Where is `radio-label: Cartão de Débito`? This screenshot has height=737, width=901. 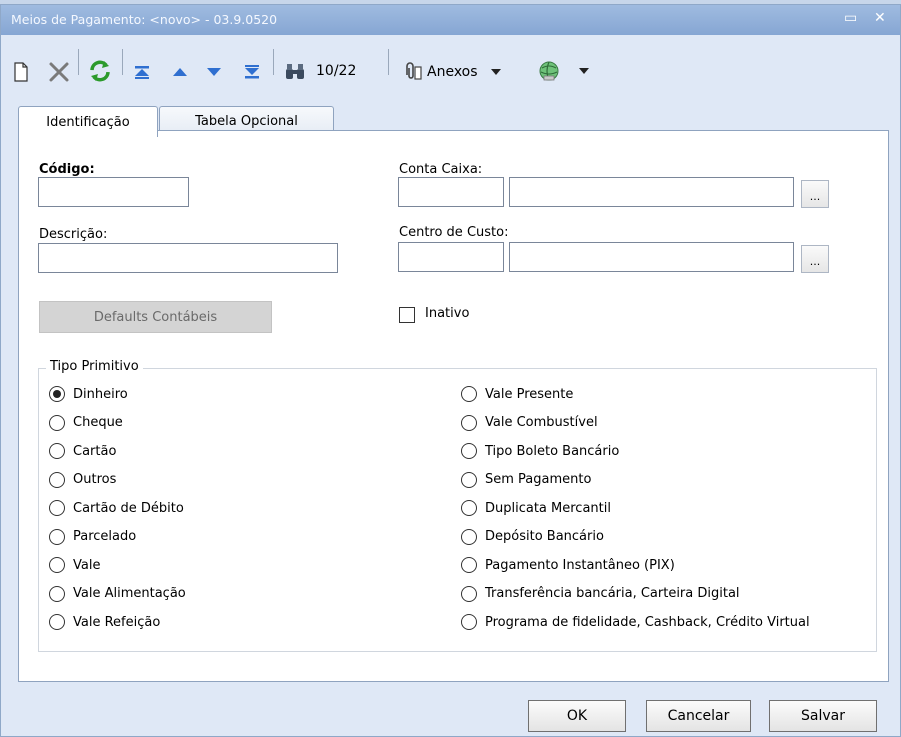
radio-label: Cartão de Débito is located at coordinates (128, 508).